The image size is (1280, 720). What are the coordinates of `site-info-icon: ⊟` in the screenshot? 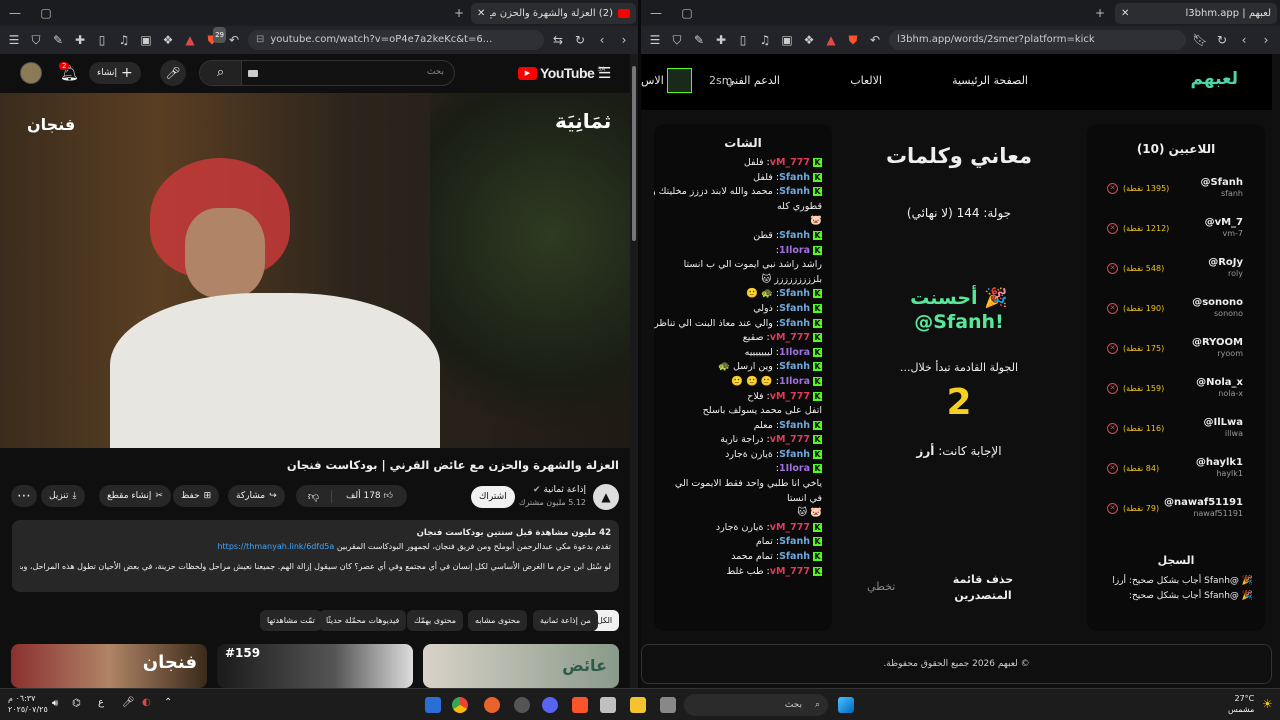 It's located at (260, 39).